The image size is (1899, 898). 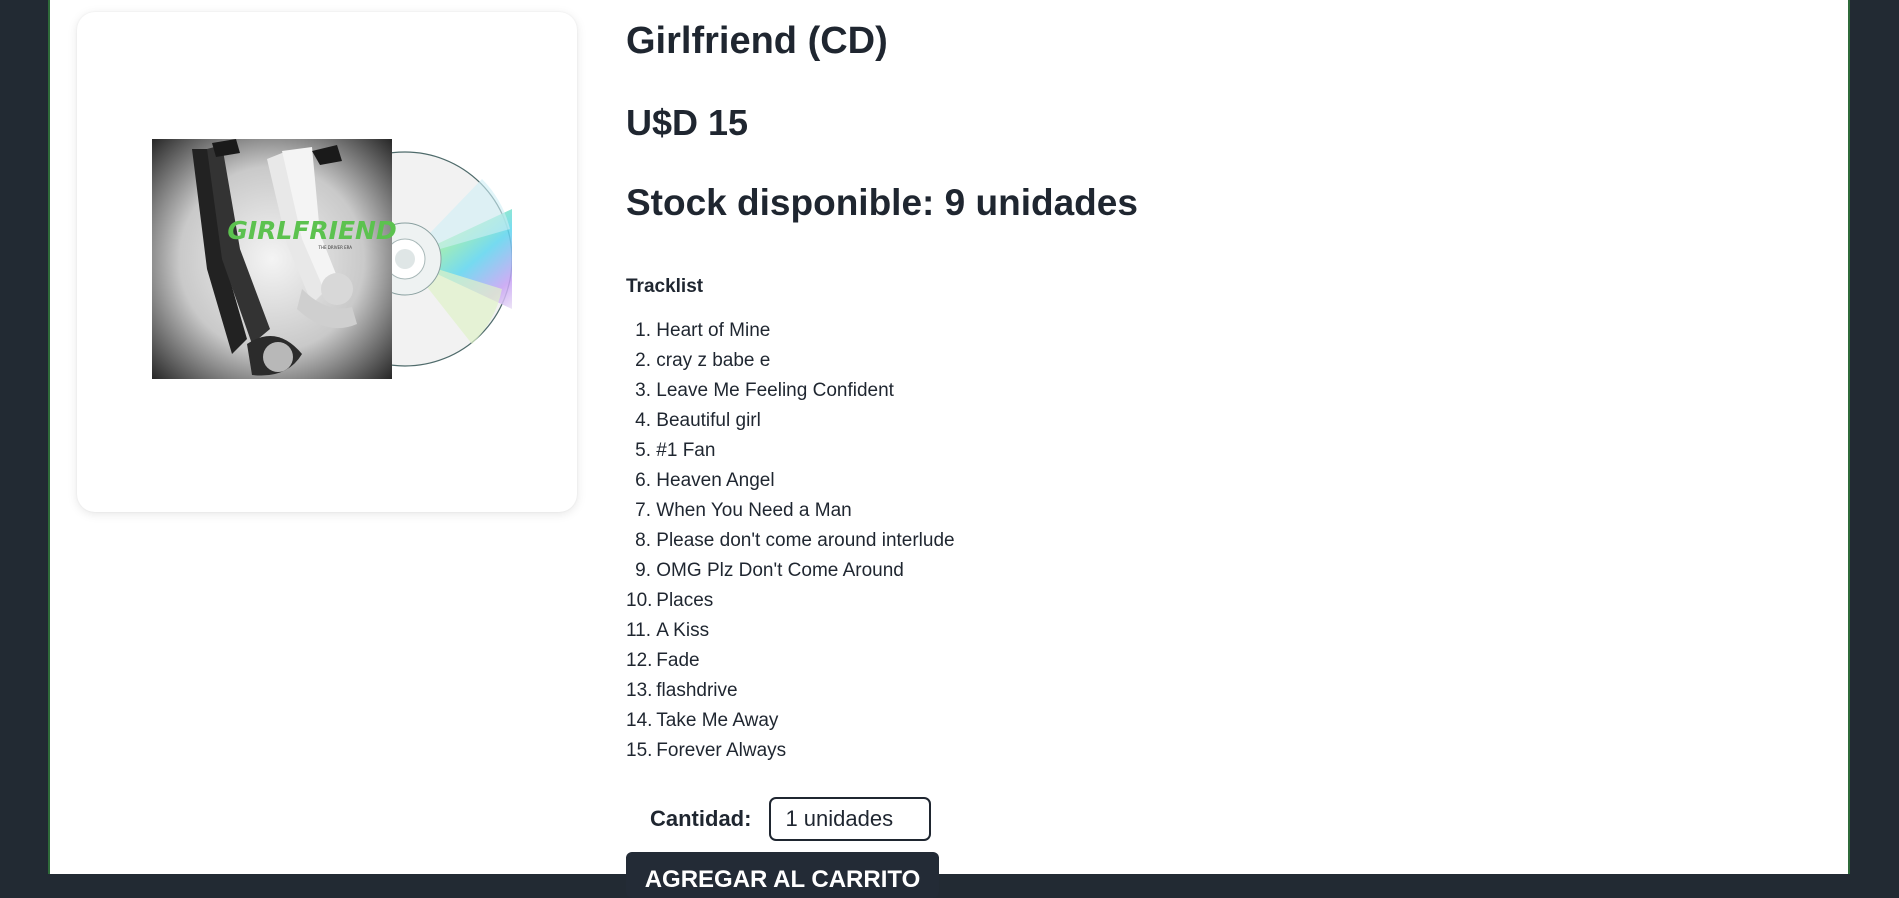 What do you see at coordinates (274, 259) in the screenshot?
I see `album-cover-sleeve: GIRLFRIEND THE DRIVER ERA` at bounding box center [274, 259].